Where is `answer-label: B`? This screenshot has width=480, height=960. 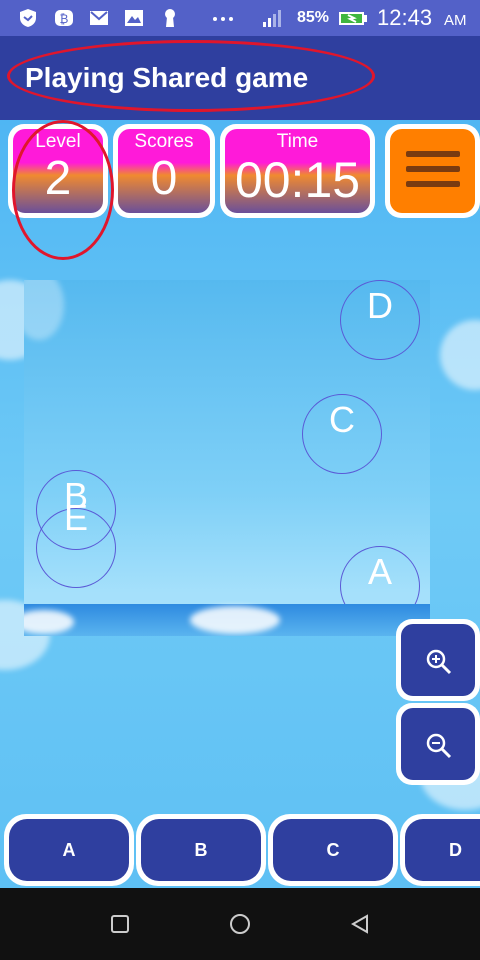
answer-label: B is located at coordinates (201, 850).